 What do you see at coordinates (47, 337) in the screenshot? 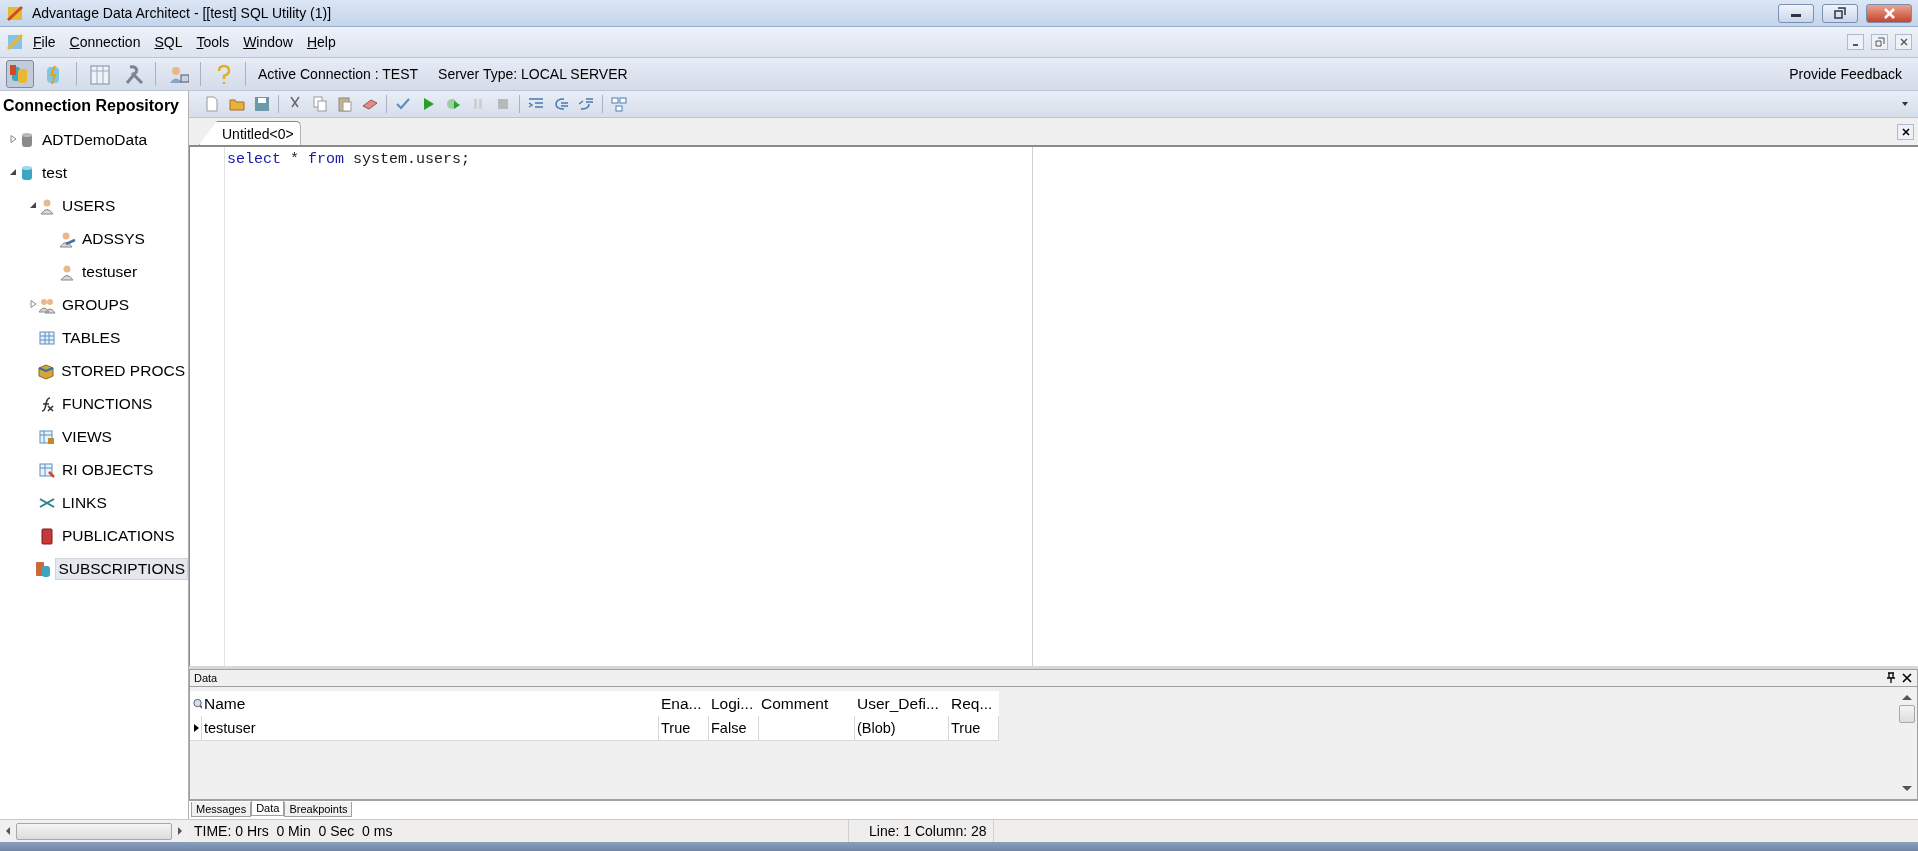
I see `table-icon` at bounding box center [47, 337].